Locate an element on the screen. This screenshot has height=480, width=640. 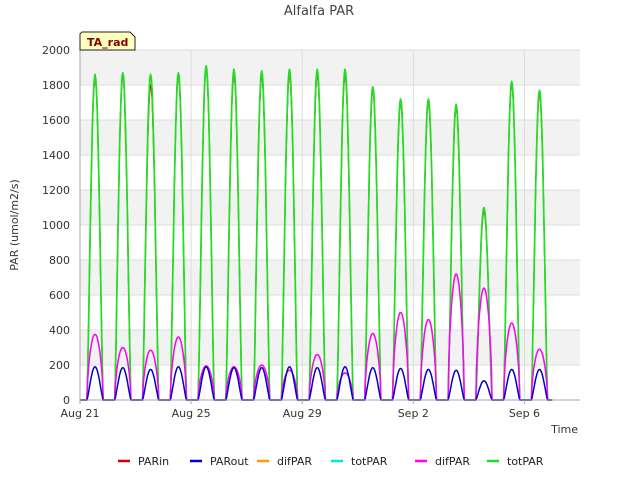
y-tick-label: 1600 is located at coordinates (56, 120).